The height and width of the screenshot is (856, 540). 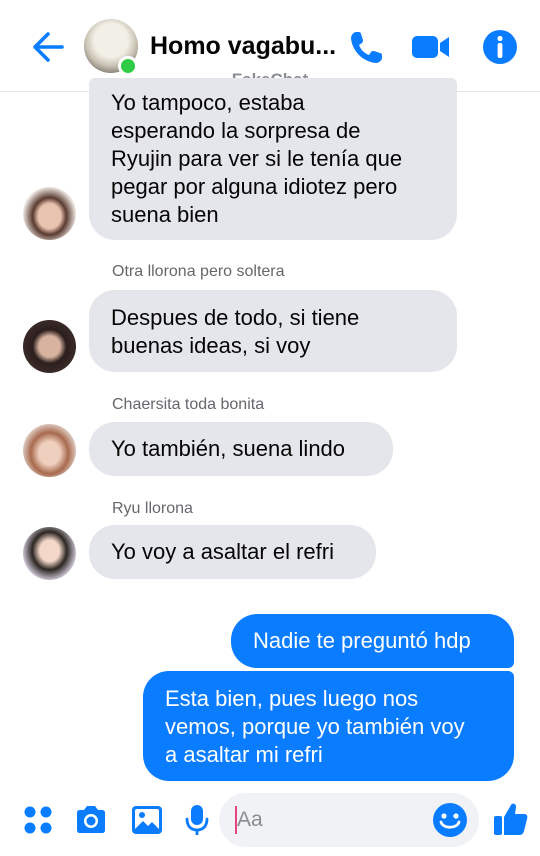 I want to click on message-line: Yo también, suena lindo, so click(x=228, y=448).